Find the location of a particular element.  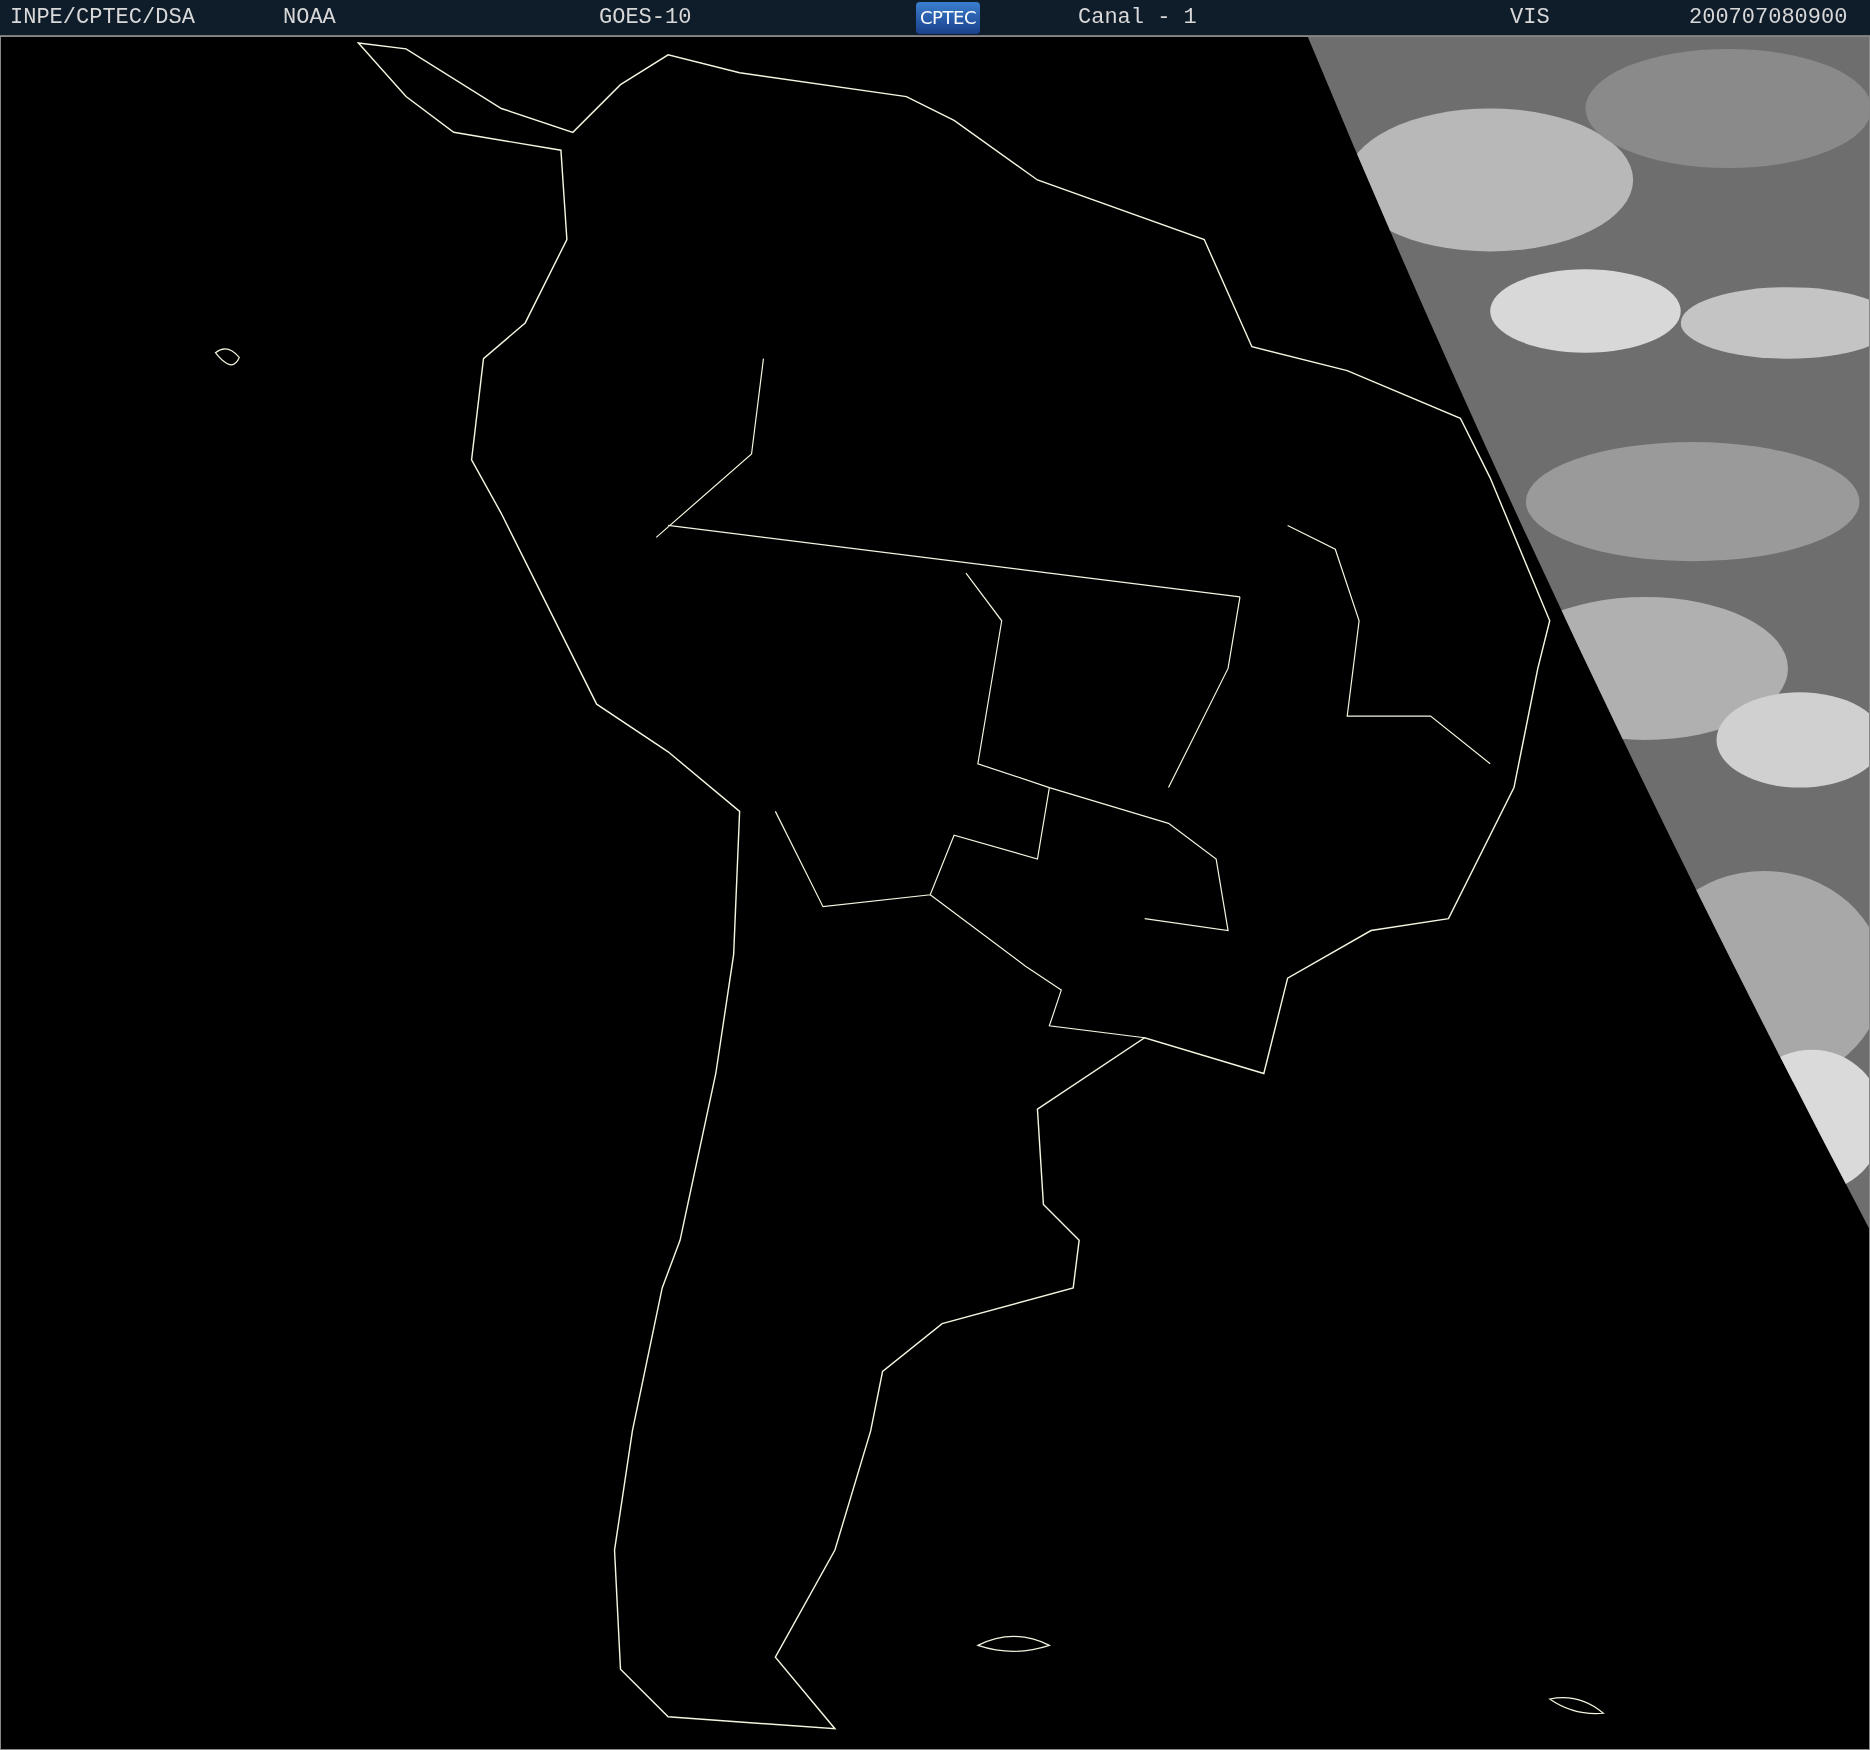

header-label: Canal - 1 is located at coordinates (1137, 17).